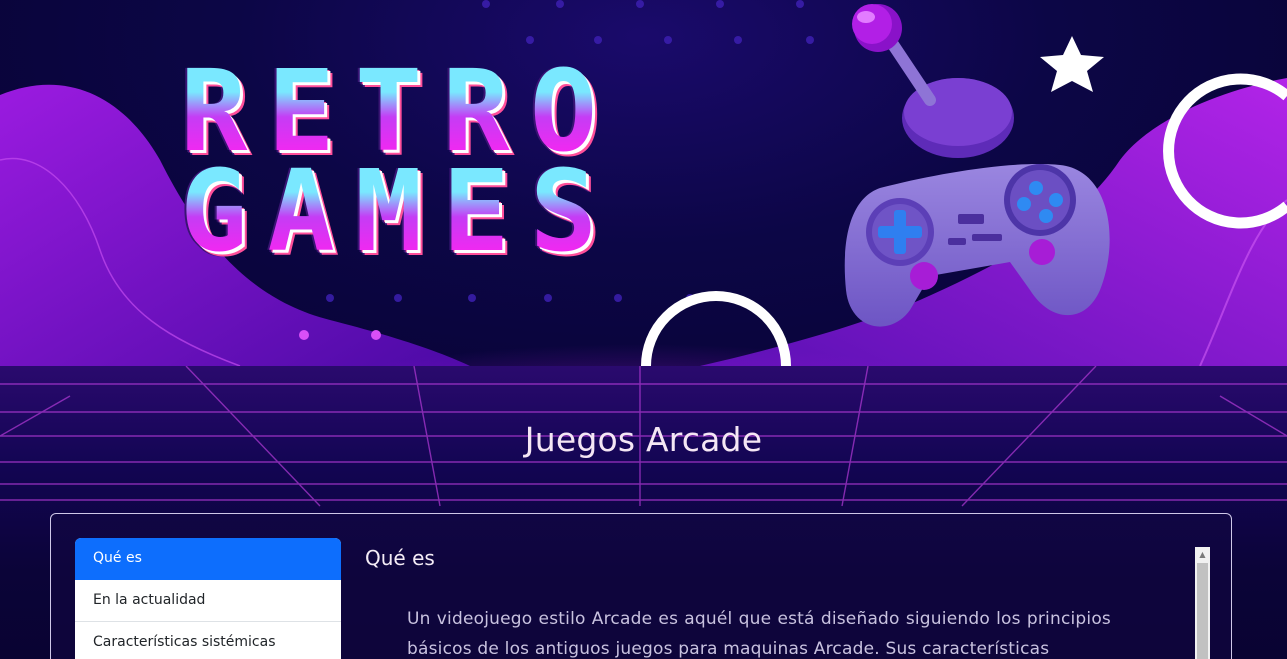 Image resolution: width=1287 pixels, height=659 pixels. I want to click on list-item-caracteristicas-sistemicas: Características sistémicas, so click(208, 640).